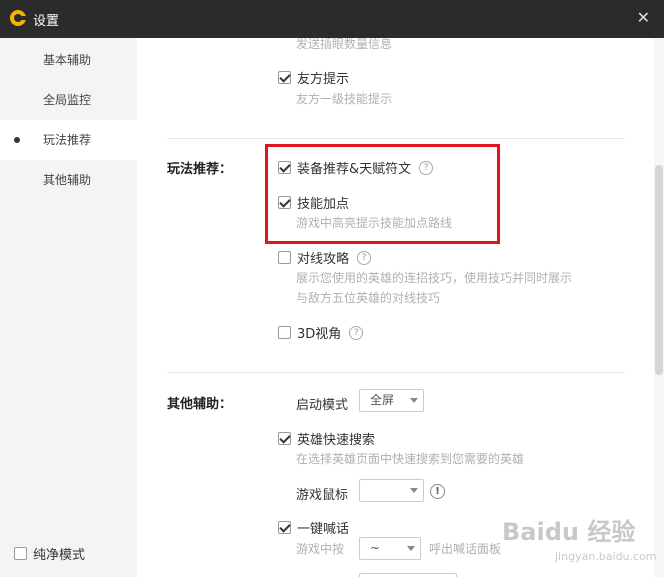 This screenshot has width=664, height=577. I want to click on game-mouse-label: 游戏鼠标, so click(322, 495).